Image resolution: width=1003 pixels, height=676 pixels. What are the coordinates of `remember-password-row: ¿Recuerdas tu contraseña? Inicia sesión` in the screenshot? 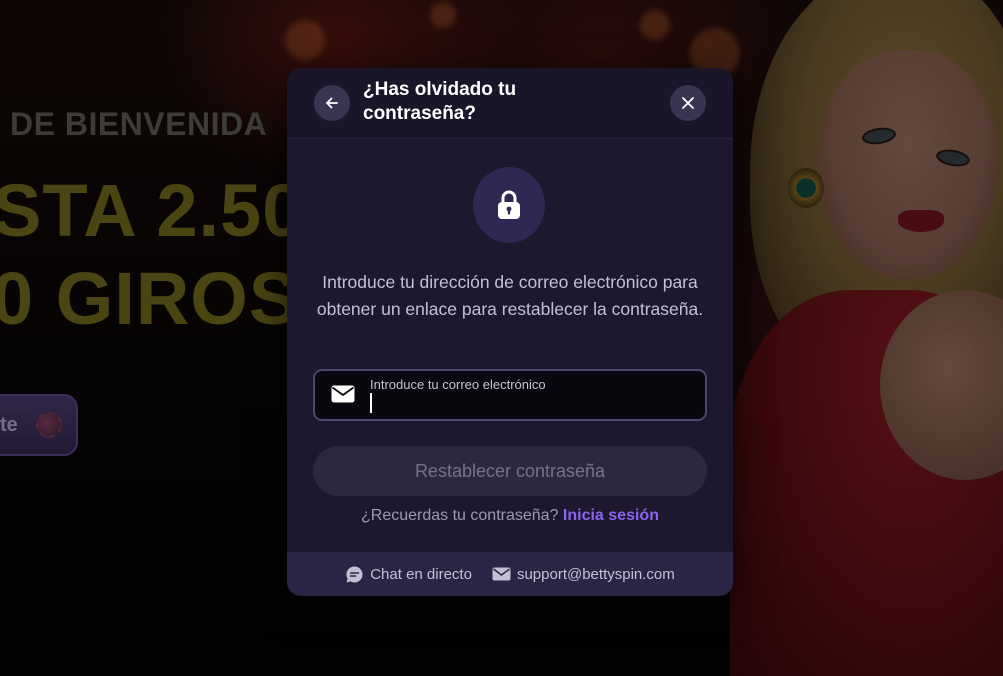 It's located at (510, 516).